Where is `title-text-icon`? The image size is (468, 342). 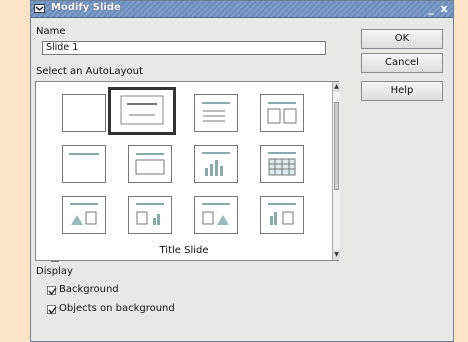
title-text-icon is located at coordinates (216, 112).